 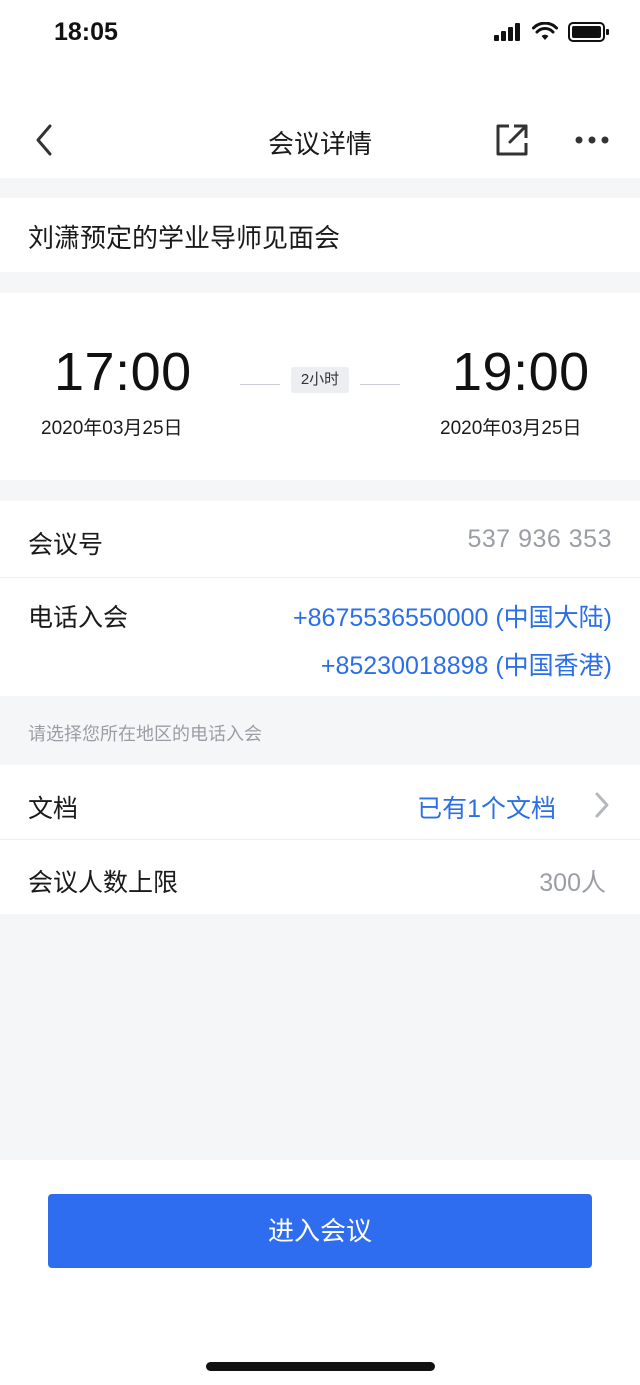 I want to click on duration-line-right, so click(x=380, y=384).